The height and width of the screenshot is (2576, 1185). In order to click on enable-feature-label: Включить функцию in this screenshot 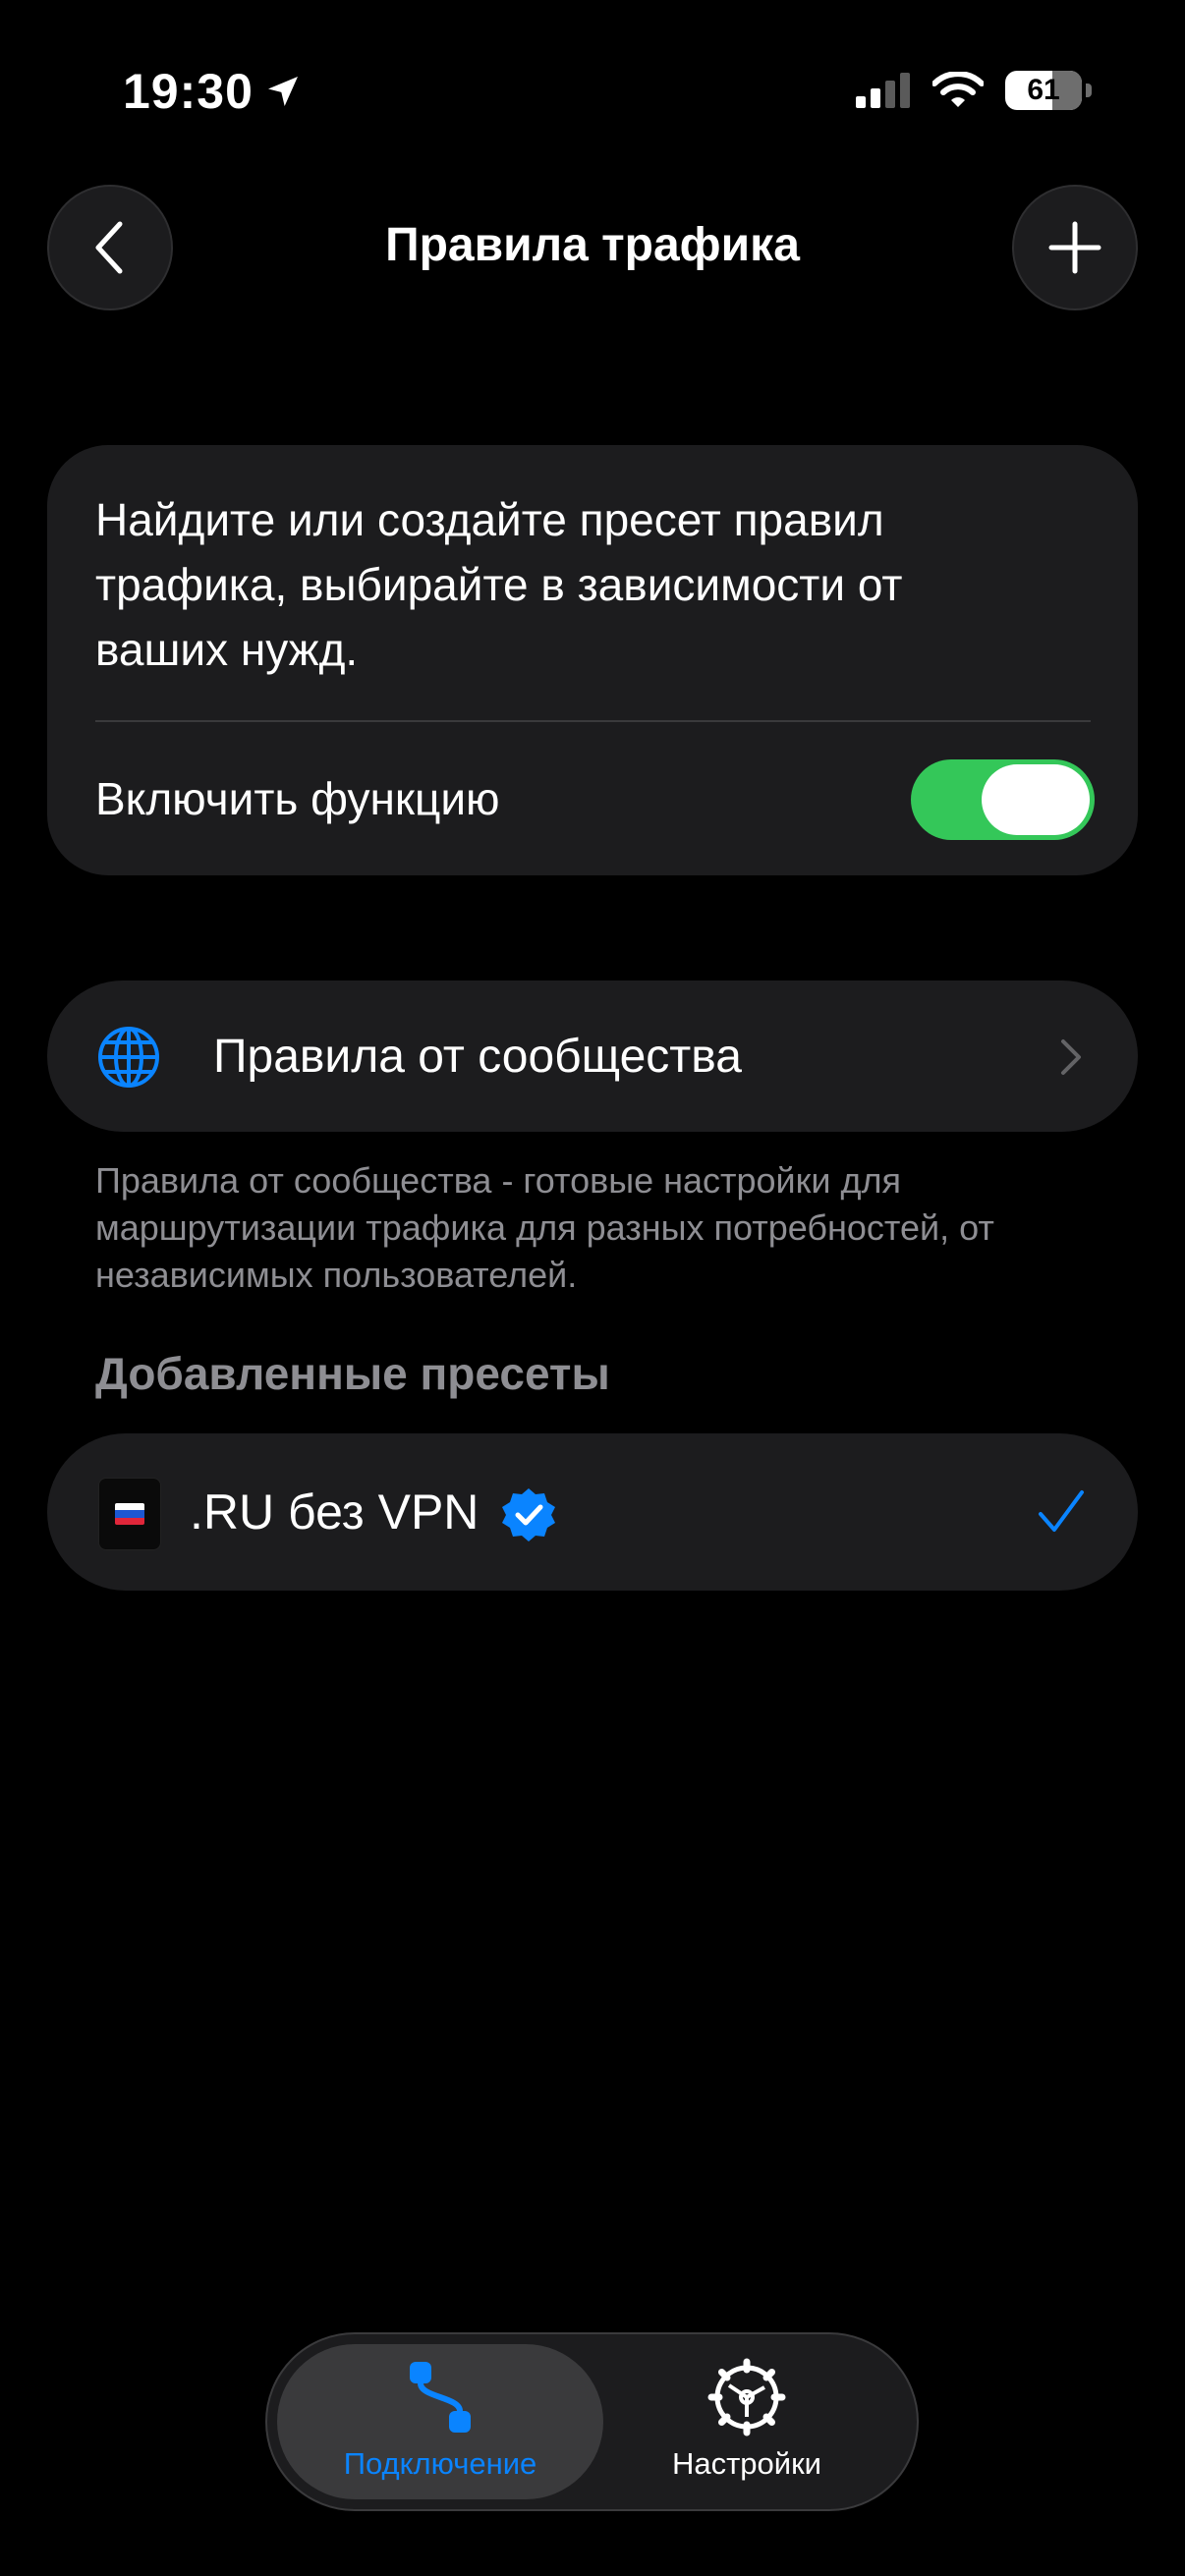, I will do `click(297, 798)`.